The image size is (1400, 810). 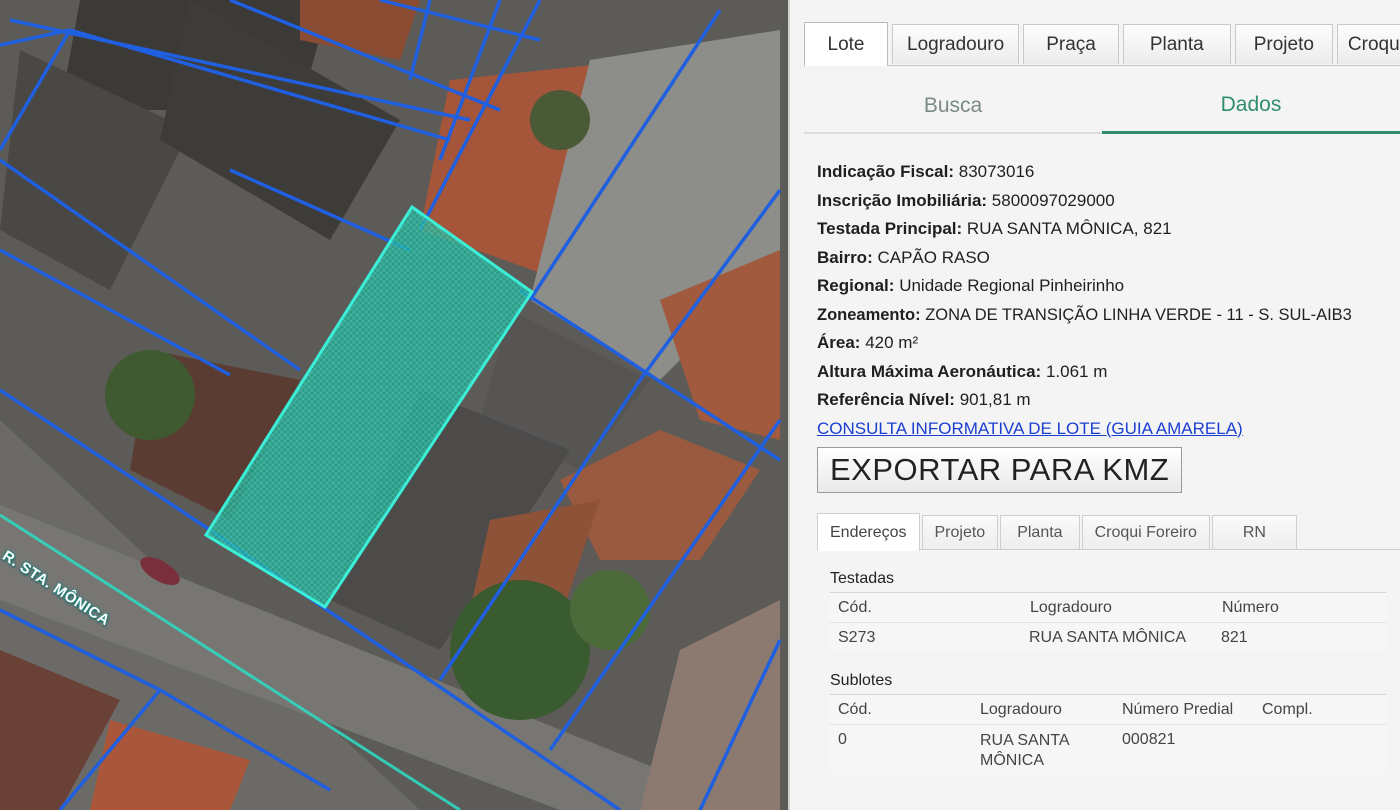 I want to click on testadas-title: Testadas, so click(x=862, y=578).